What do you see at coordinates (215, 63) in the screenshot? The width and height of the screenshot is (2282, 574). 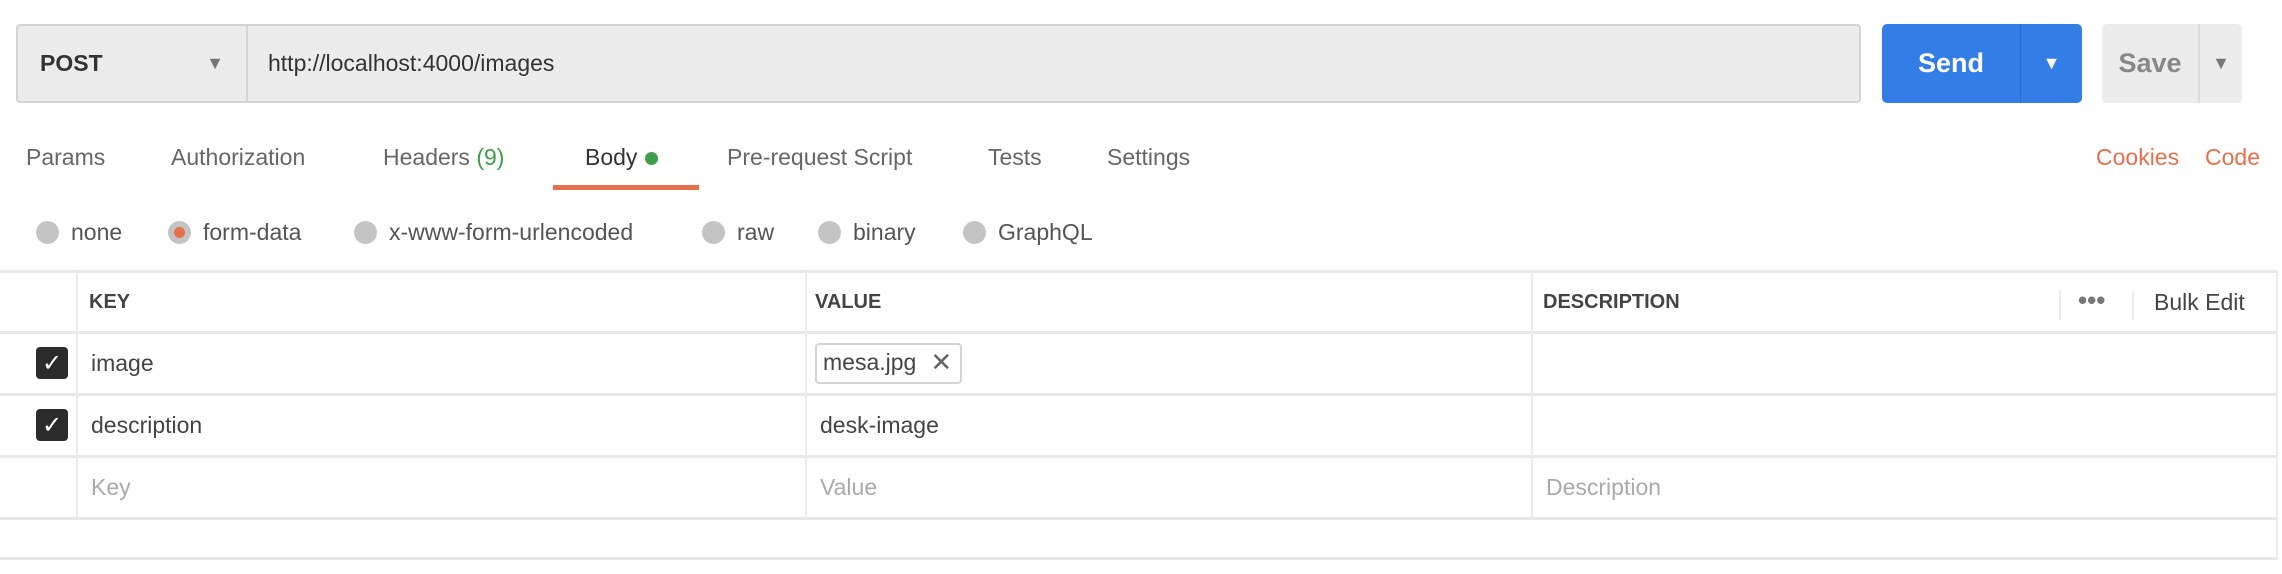 I see `chevron-down-icon: ▼` at bounding box center [215, 63].